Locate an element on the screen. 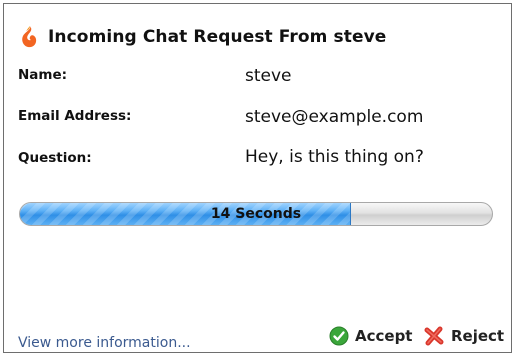  reject-button: Reject is located at coordinates (463, 336).